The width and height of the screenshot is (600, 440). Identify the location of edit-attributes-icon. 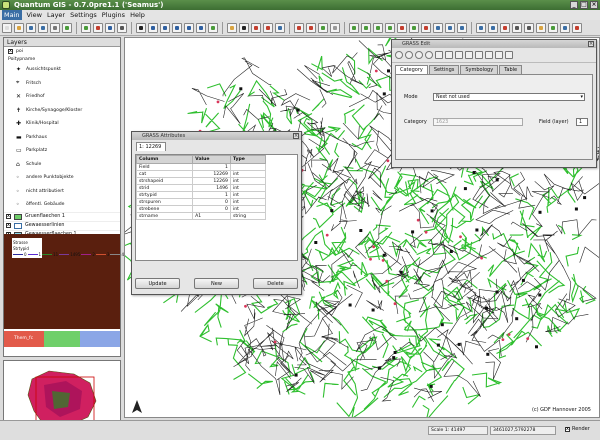
(499, 55).